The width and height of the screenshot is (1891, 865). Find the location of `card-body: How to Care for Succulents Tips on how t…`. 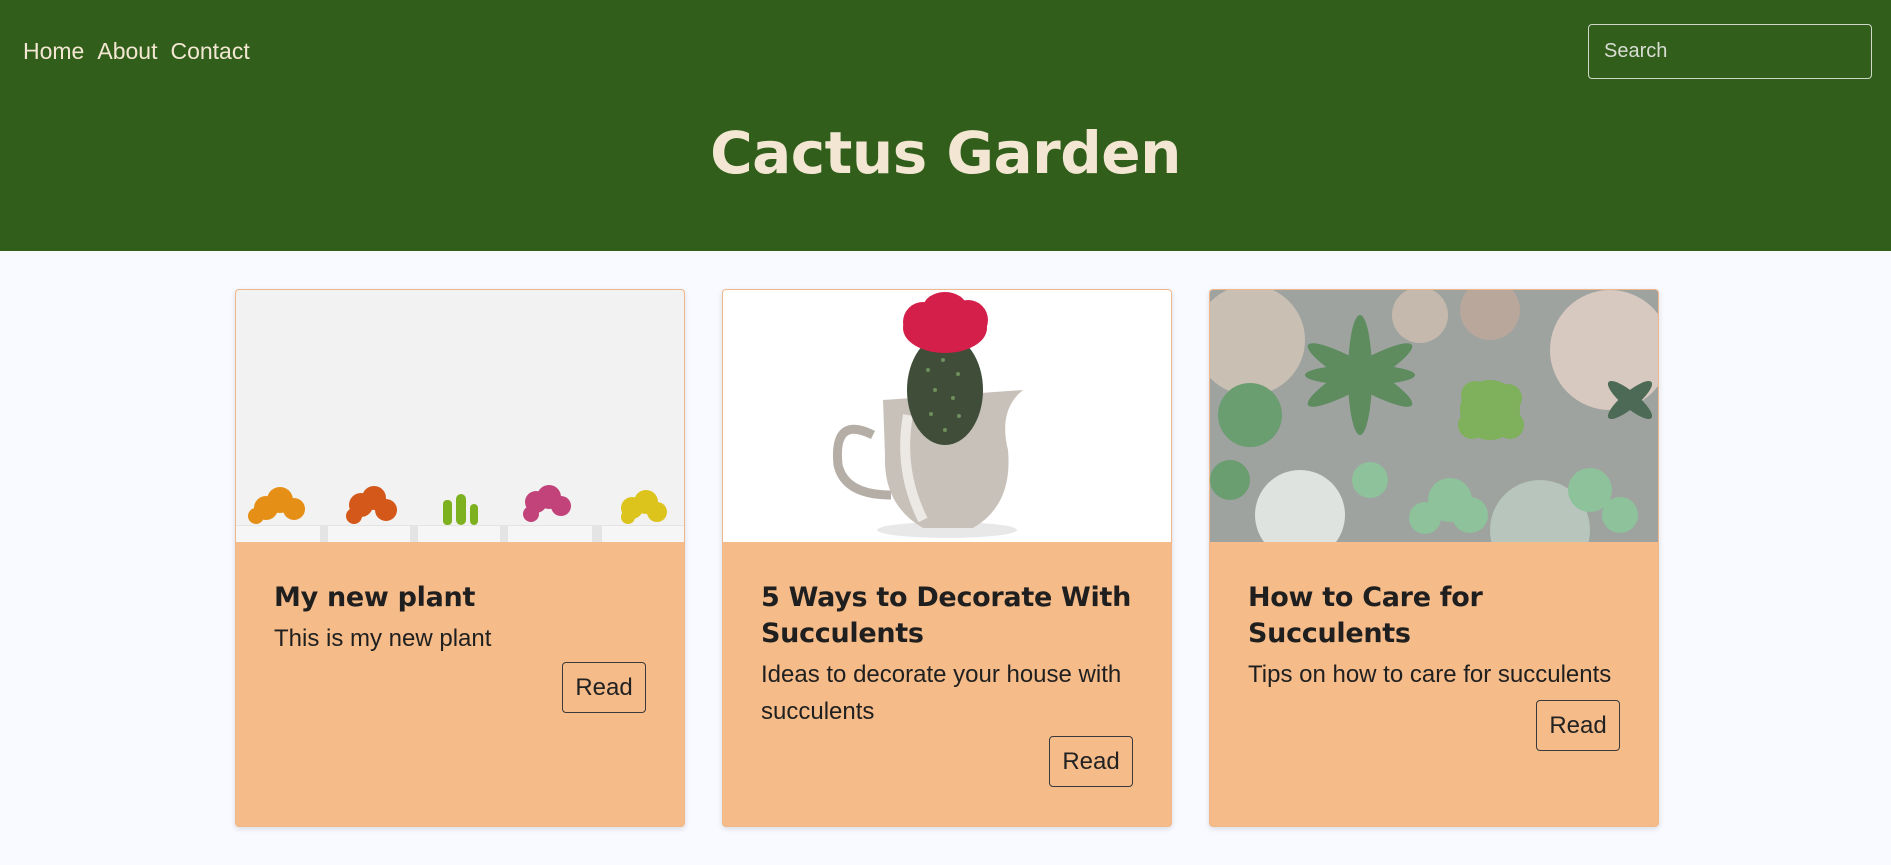

card-body: How to Care for Succulents Tips on how t… is located at coordinates (1438, 636).